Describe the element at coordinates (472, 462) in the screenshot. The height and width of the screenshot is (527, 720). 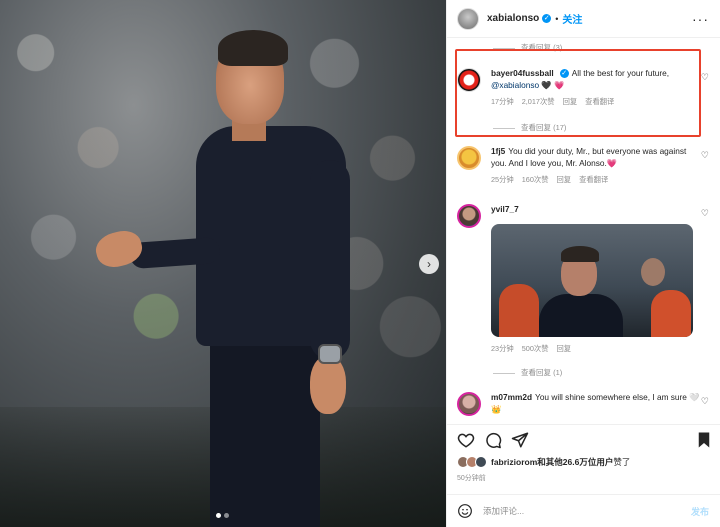
I see `liker-avatars` at that location.